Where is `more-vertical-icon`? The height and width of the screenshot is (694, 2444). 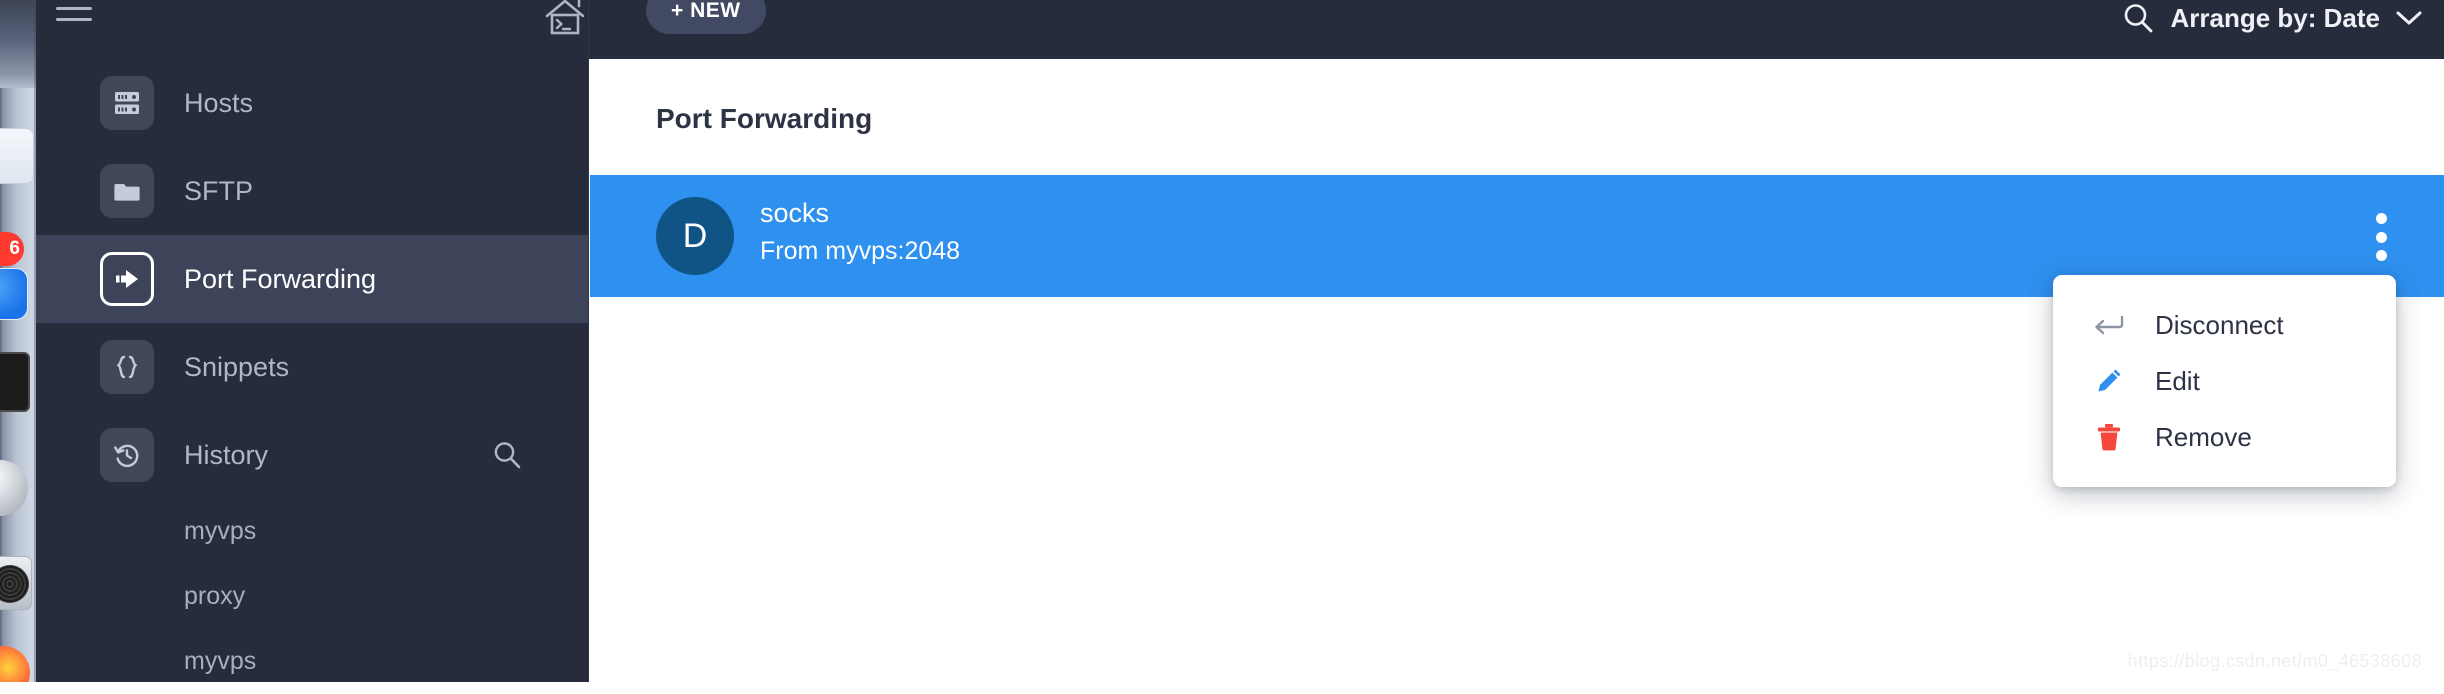 more-vertical-icon is located at coordinates (2381, 237).